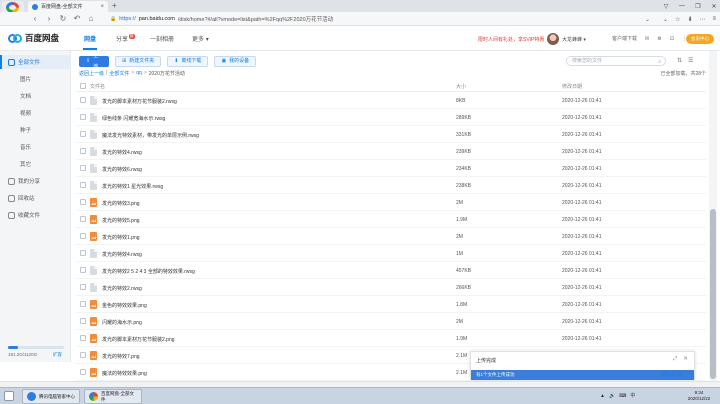 The image size is (720, 404). Describe the element at coordinates (91, 19) in the screenshot. I see `home-icon: ⌂` at that location.